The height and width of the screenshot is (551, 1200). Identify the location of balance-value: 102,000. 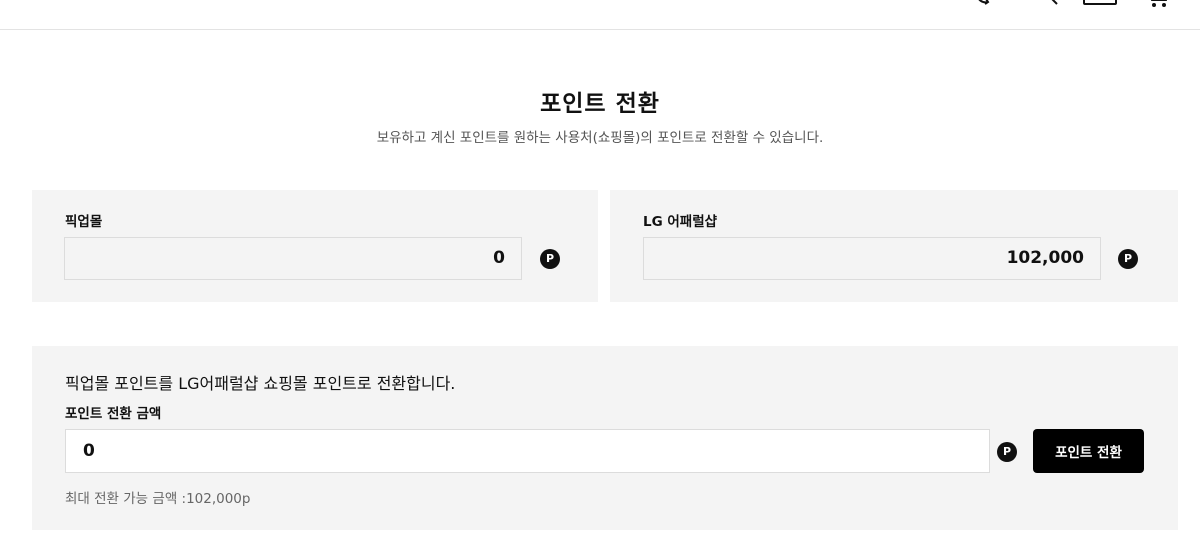
(872, 258).